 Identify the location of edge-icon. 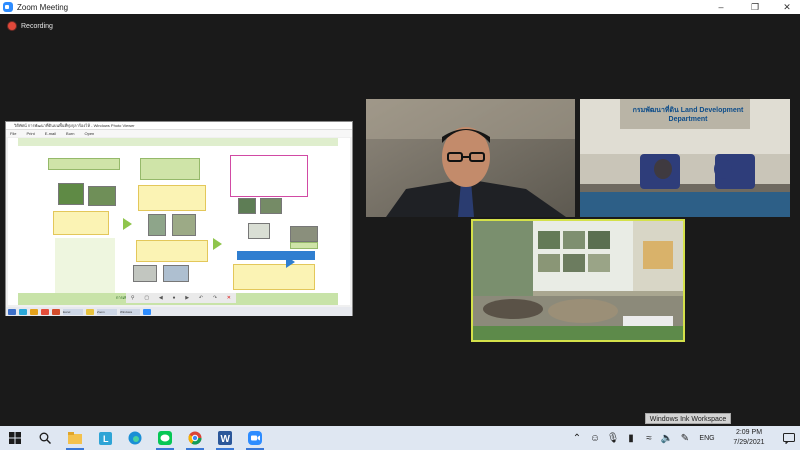
(135, 438).